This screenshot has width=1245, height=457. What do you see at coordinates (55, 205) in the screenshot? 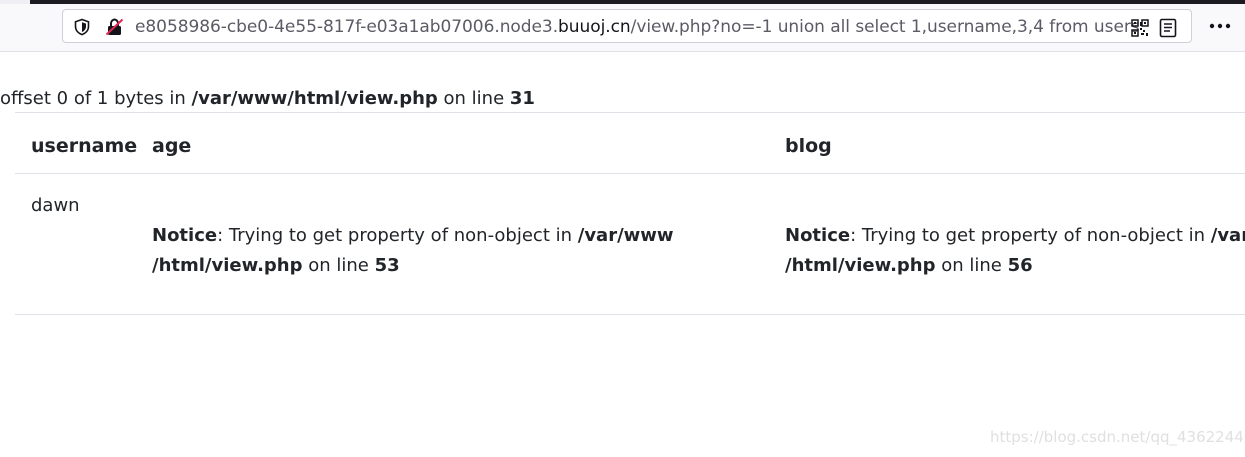
I see `cell-username: dawn` at bounding box center [55, 205].